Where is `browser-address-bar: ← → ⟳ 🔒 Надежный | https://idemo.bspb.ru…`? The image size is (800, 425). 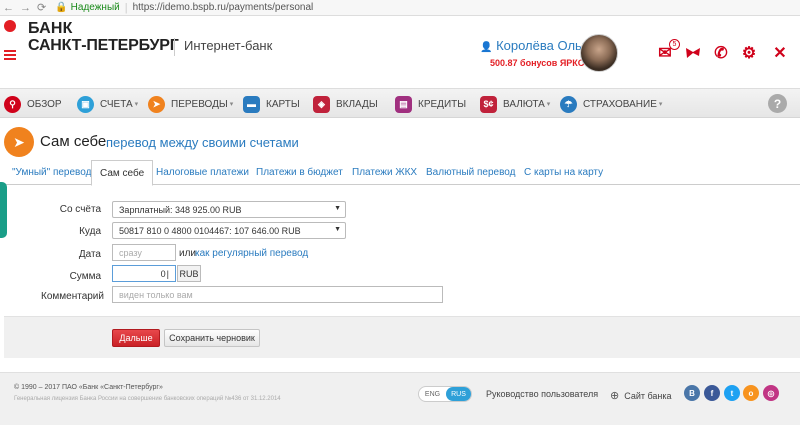
browser-address-bar: ← → ⟳ 🔒 Надежный | https://idemo.bspb.ru… is located at coordinates (400, 8).